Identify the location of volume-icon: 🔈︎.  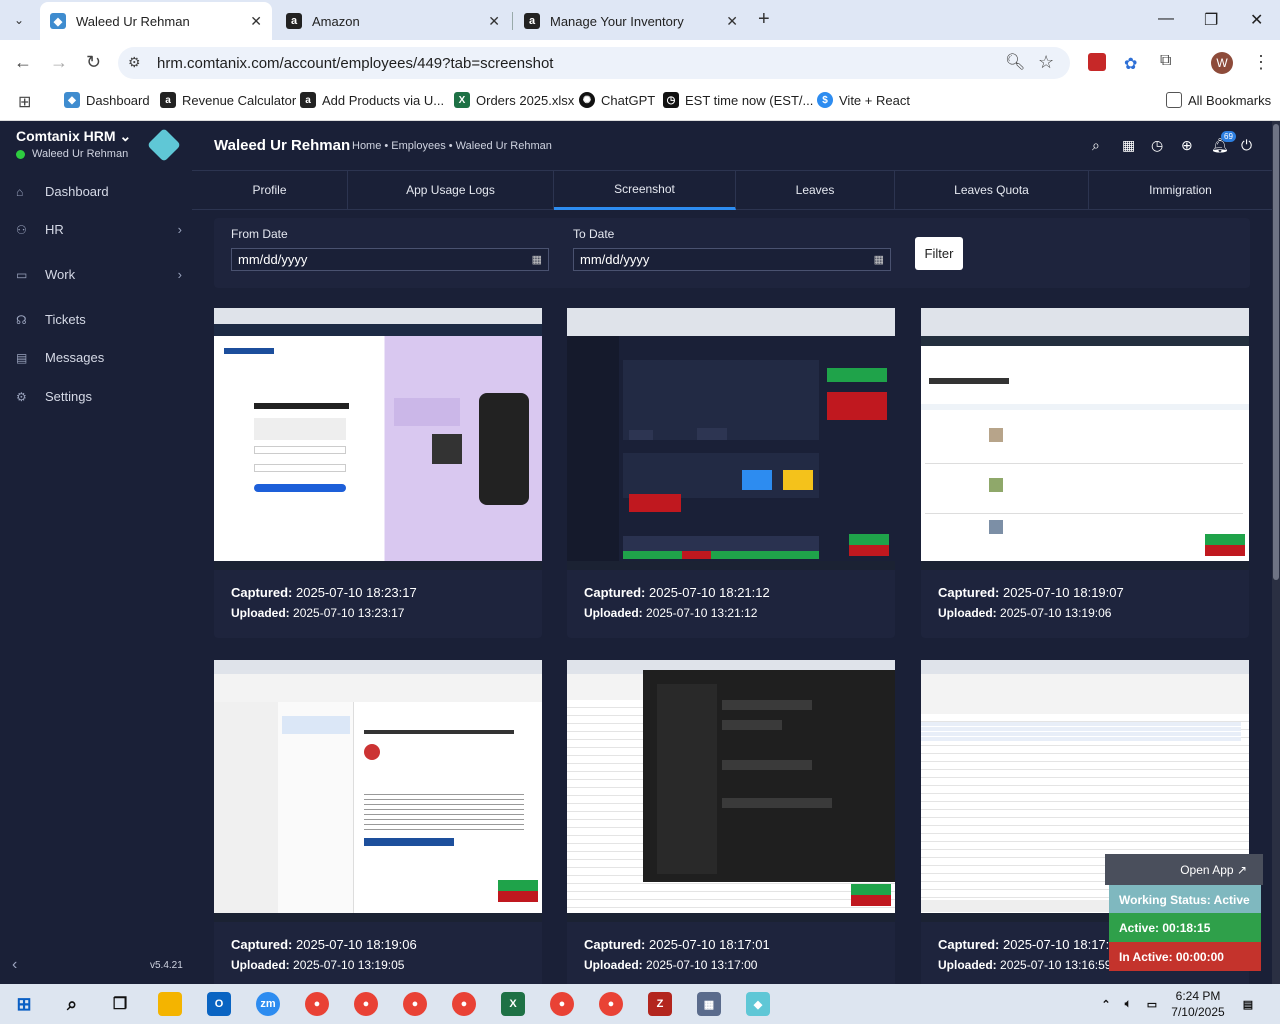
(1128, 1004).